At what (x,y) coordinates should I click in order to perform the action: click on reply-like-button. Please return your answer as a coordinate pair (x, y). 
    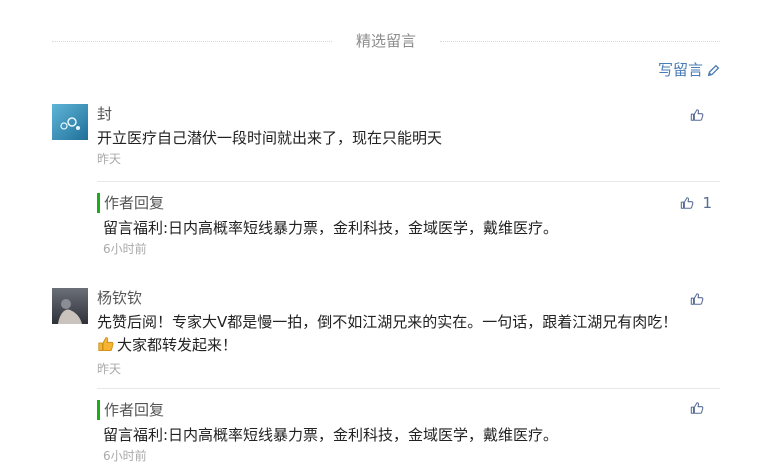
    Looking at the image, I should click on (701, 408).